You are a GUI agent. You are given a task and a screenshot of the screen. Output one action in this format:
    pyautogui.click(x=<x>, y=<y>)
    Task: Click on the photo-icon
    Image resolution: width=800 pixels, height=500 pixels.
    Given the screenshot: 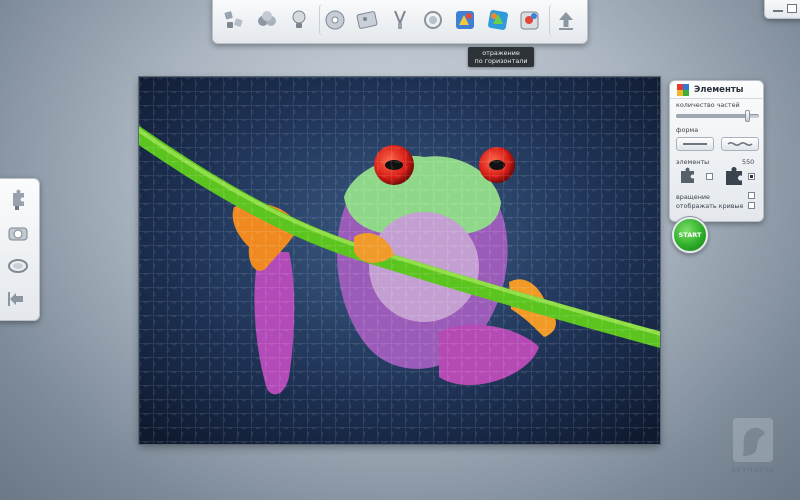 What is the action you would take?
    pyautogui.click(x=367, y=20)
    